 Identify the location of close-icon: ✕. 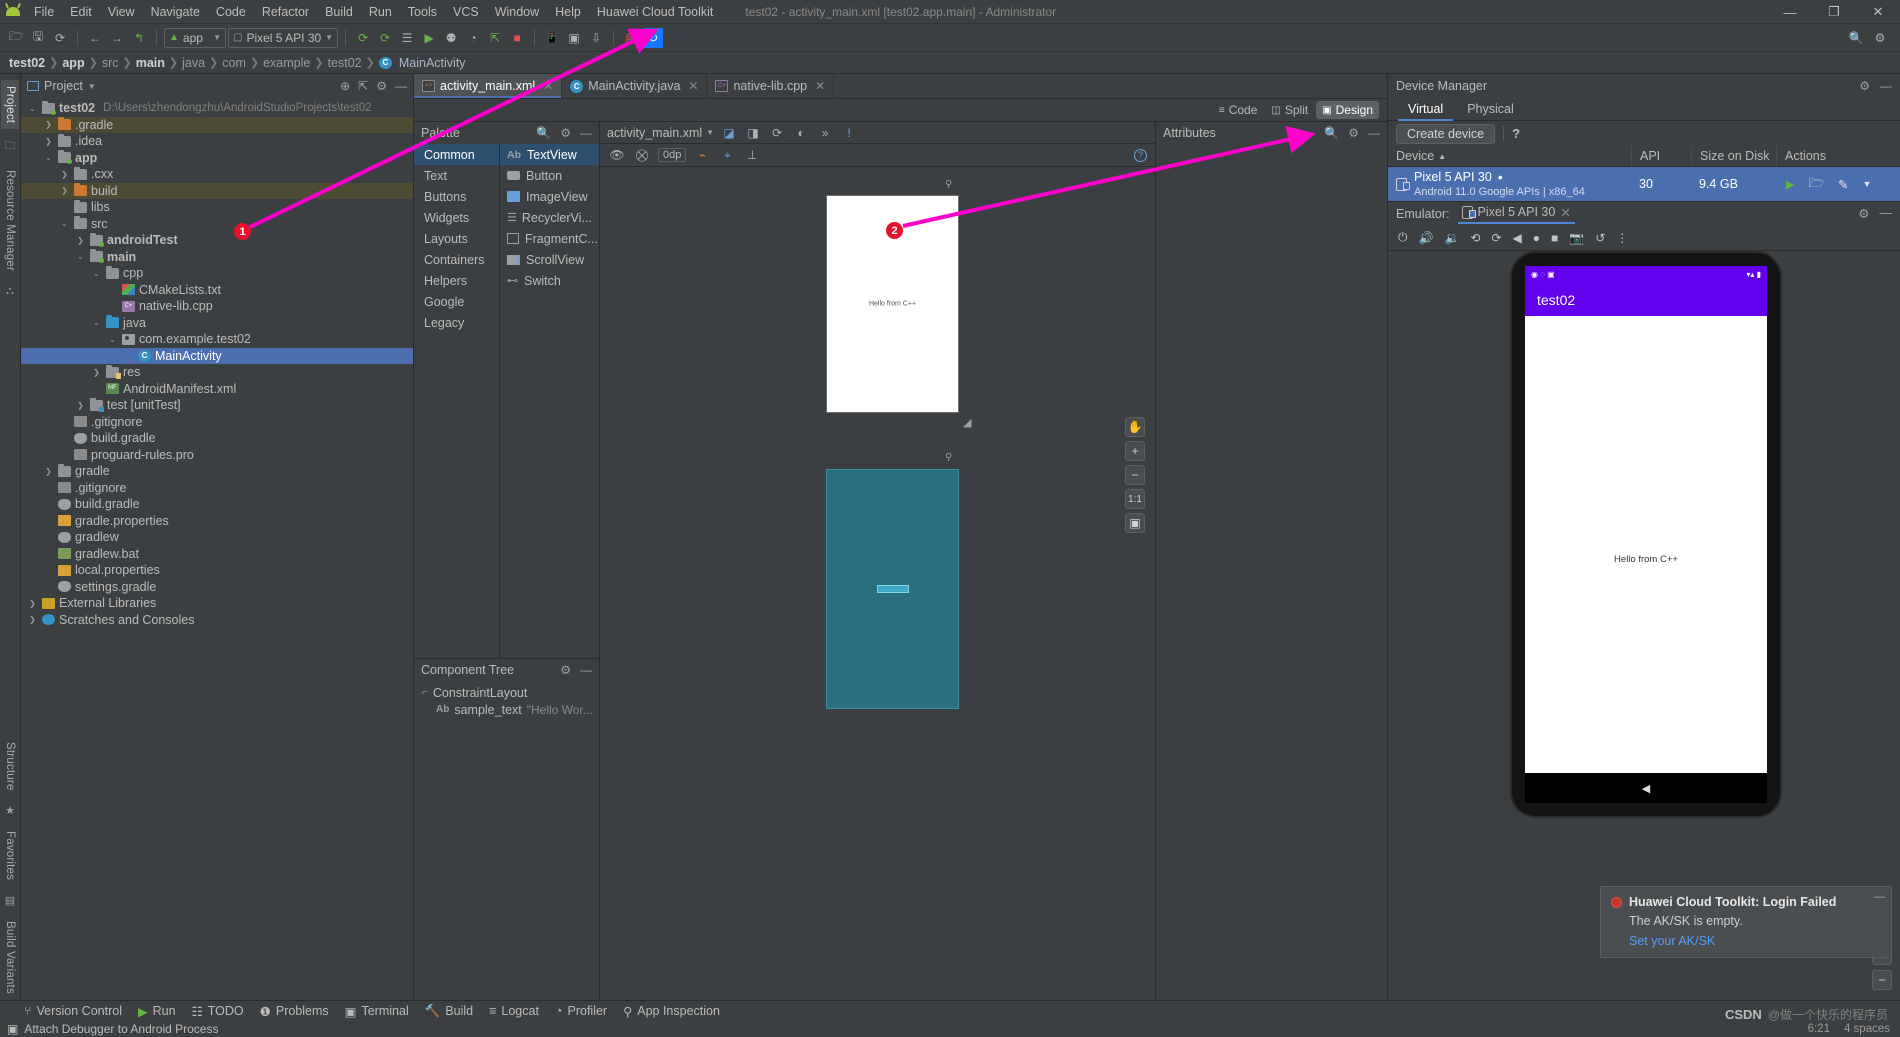
(820, 86).